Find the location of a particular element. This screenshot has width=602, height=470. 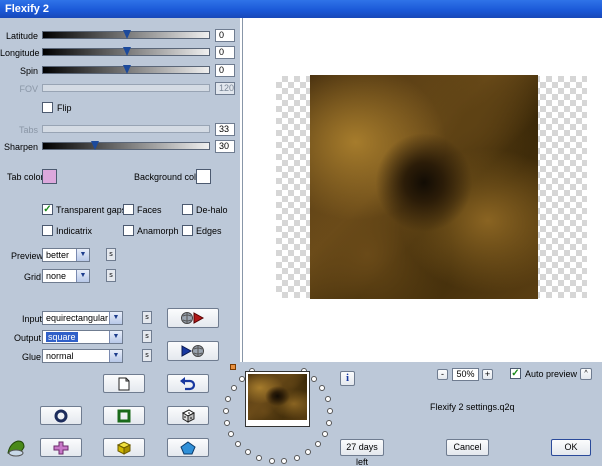

navigator-thumbnail is located at coordinates (277, 397).